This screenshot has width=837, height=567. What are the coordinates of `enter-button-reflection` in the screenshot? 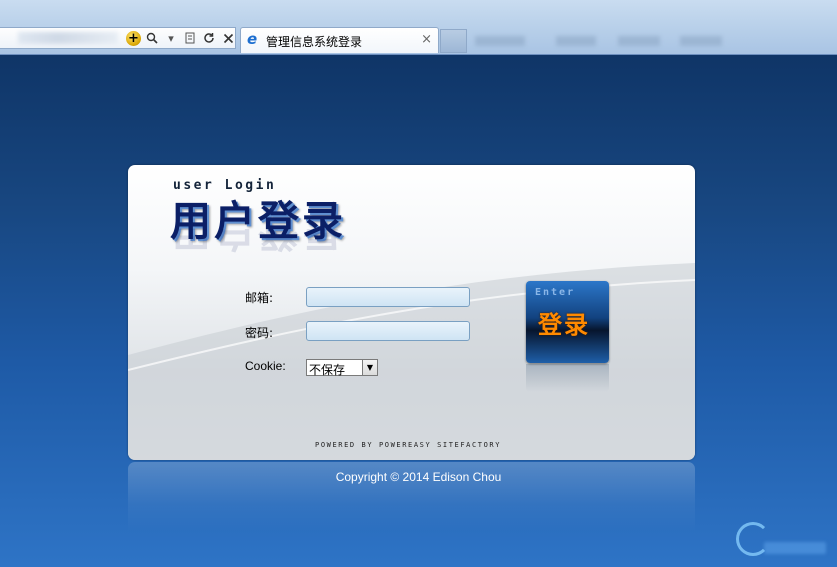 It's located at (567, 378).